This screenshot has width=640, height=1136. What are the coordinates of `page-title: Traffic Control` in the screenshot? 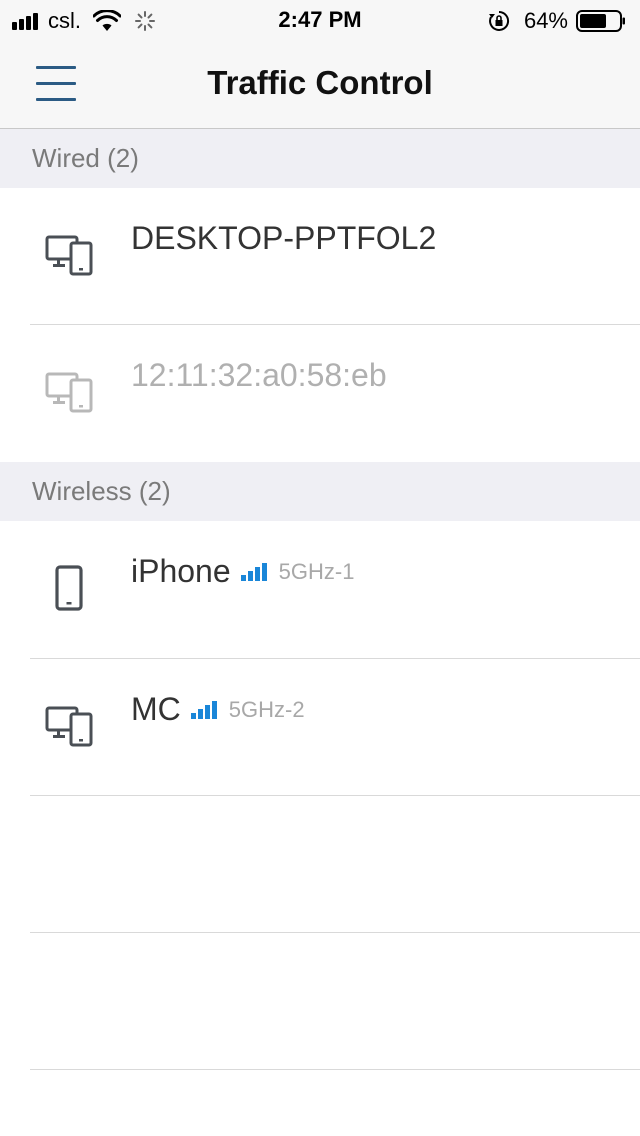 It's located at (320, 82).